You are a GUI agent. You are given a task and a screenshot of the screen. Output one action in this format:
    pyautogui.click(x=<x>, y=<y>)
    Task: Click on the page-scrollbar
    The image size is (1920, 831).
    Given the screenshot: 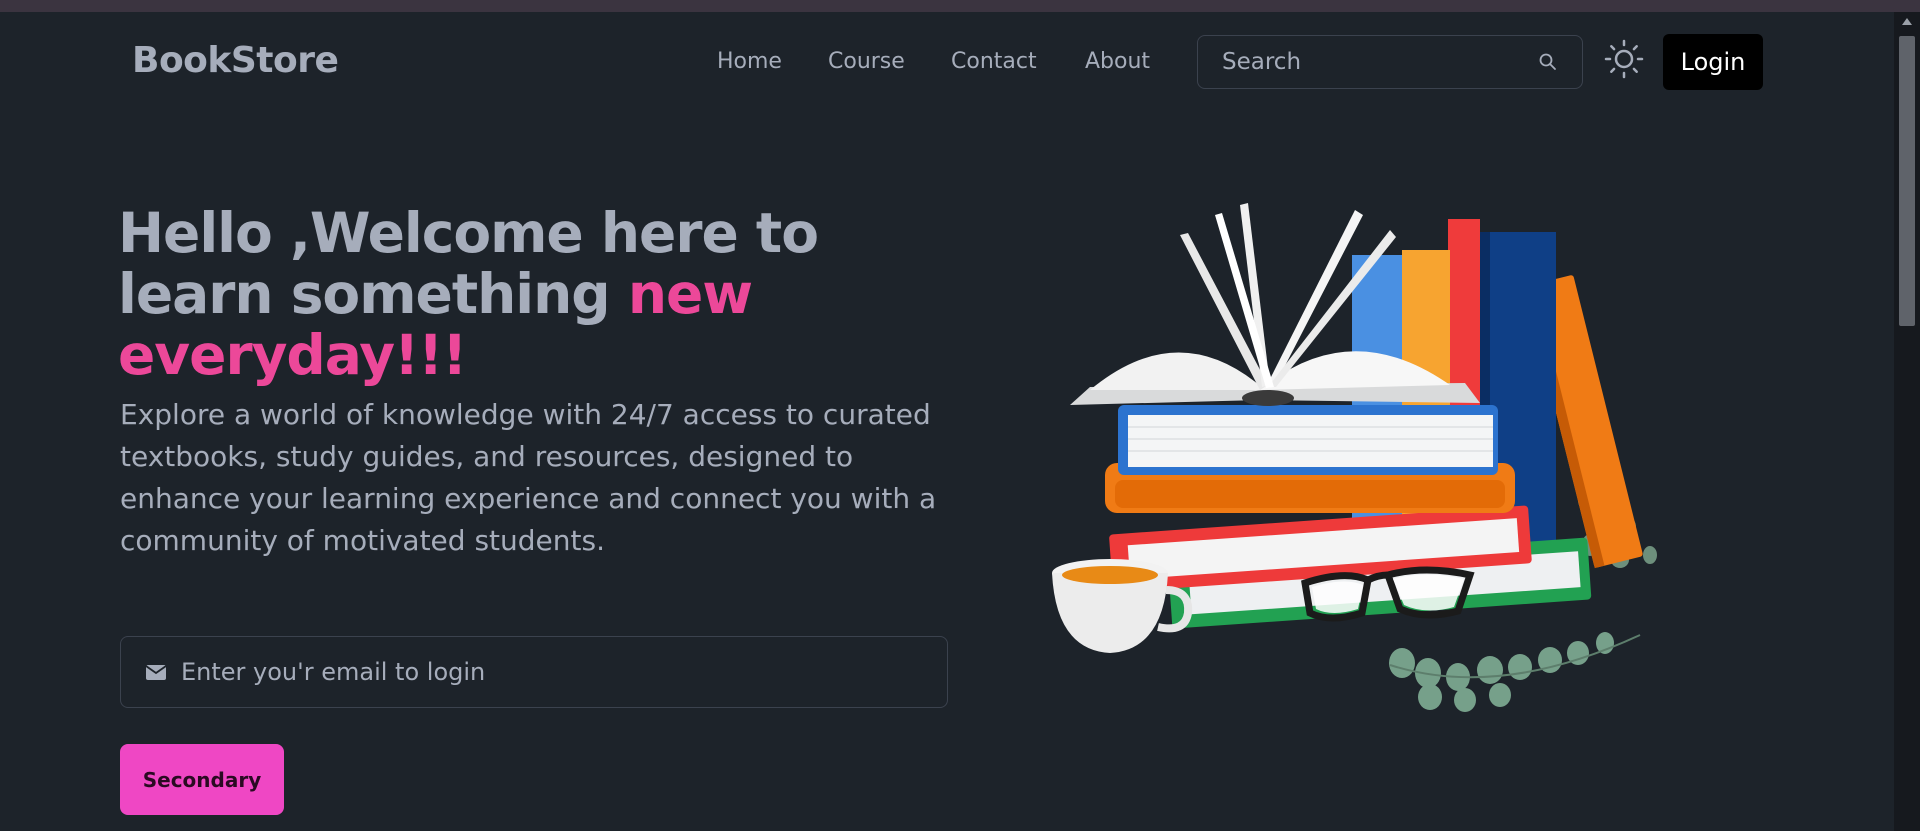 What is the action you would take?
    pyautogui.click(x=1907, y=421)
    